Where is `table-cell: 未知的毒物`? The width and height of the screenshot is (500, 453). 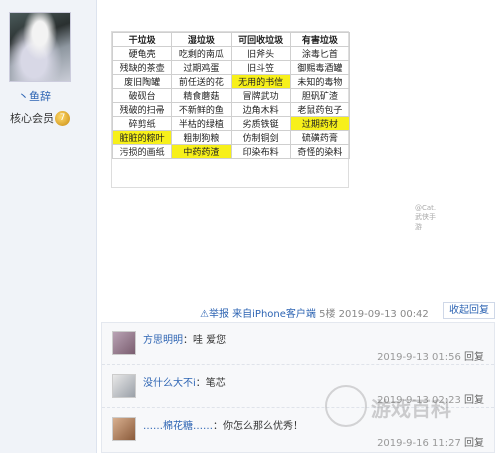 table-cell: 未知的毒物 is located at coordinates (320, 81).